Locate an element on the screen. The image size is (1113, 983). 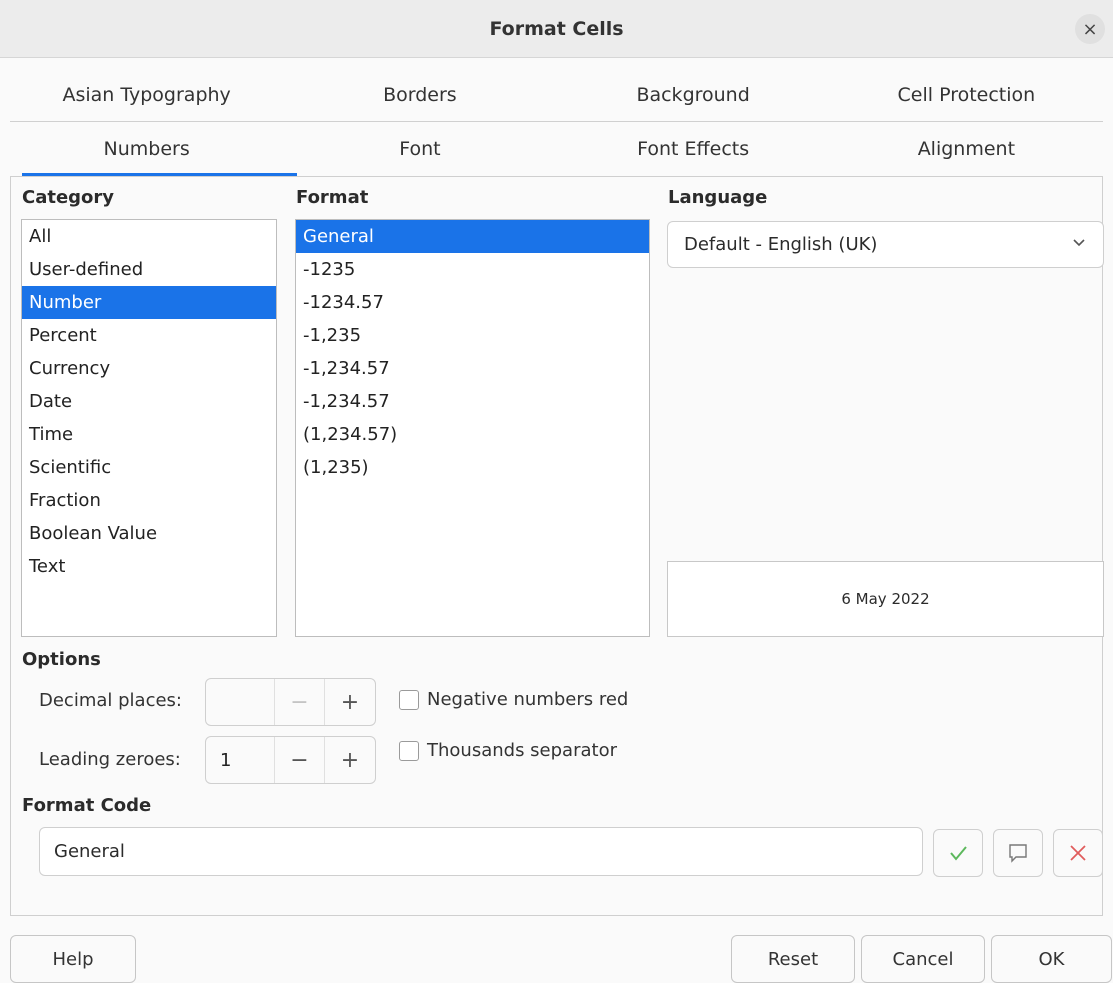
tab-font: Font is located at coordinates (419, 149).